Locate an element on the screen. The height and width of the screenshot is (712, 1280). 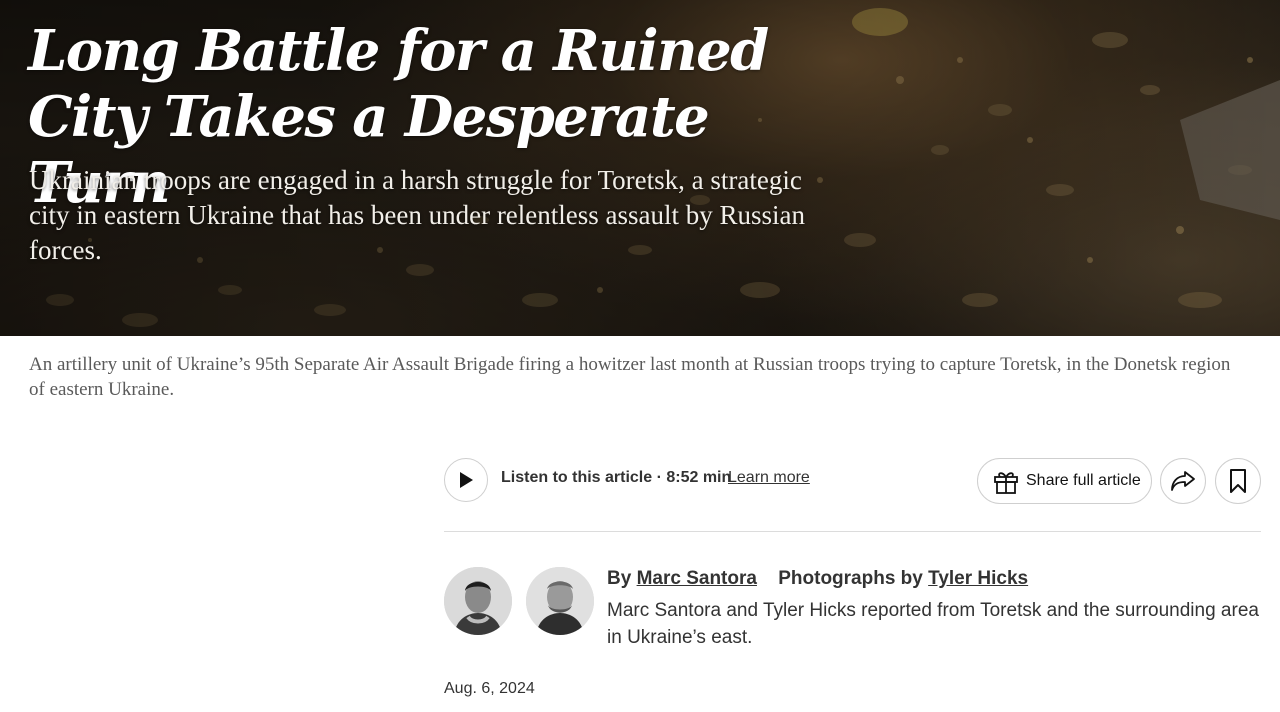
photographer-link: Tyler Hicks is located at coordinates (978, 578).